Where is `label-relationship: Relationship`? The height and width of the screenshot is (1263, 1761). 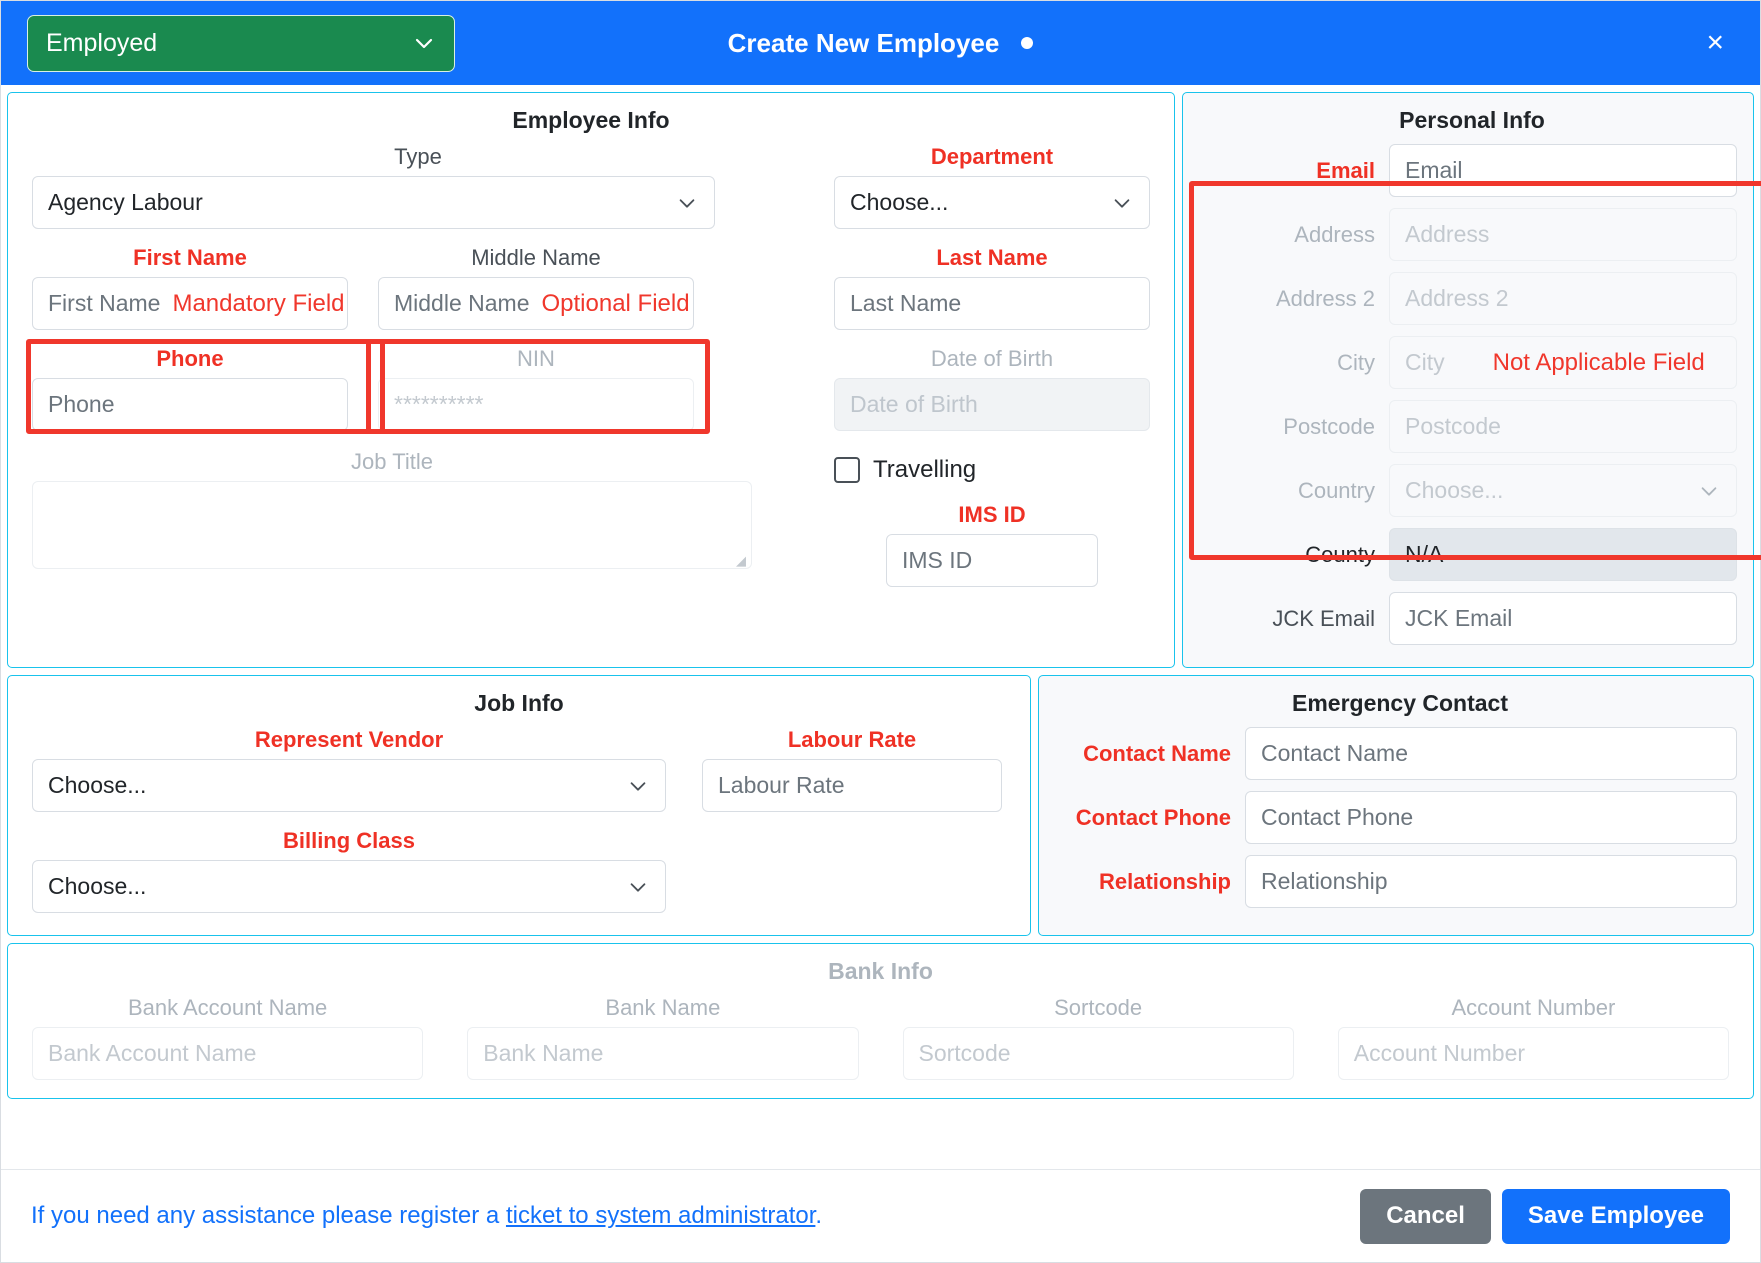 label-relationship: Relationship is located at coordinates (1164, 881).